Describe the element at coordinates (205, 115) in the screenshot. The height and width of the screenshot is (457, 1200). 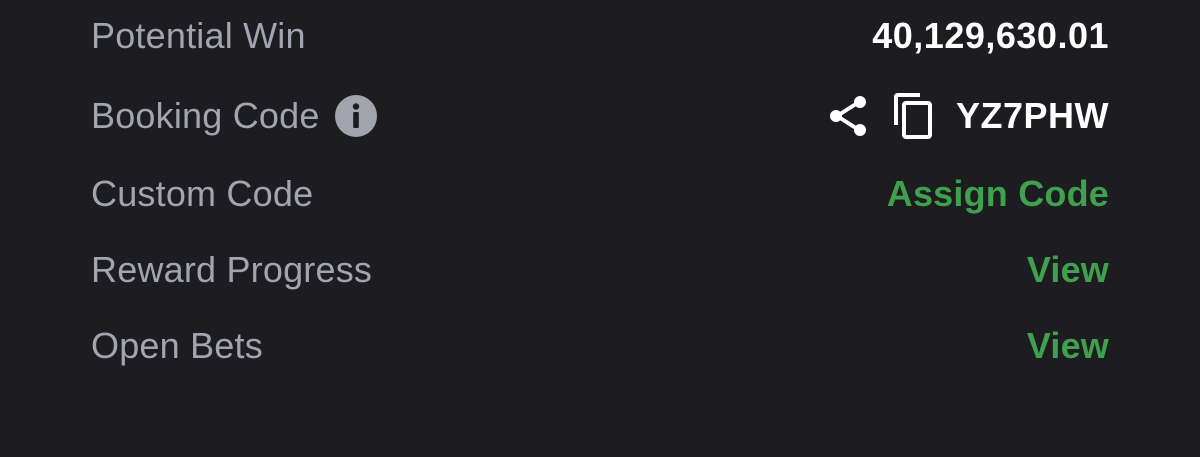
I see `booking-code-label: Booking Code` at that location.